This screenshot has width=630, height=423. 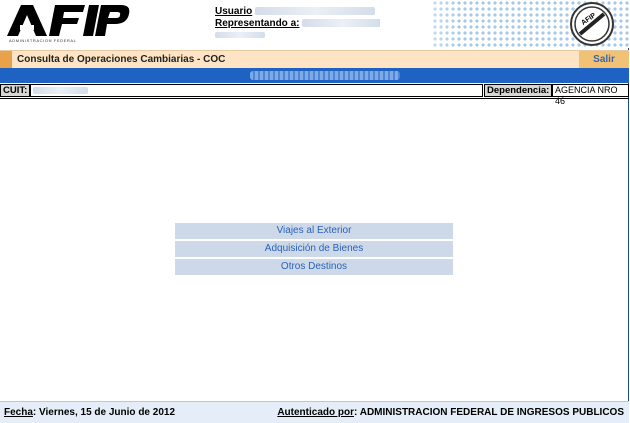 What do you see at coordinates (18, 412) in the screenshot?
I see `fecha-label: Fecha` at bounding box center [18, 412].